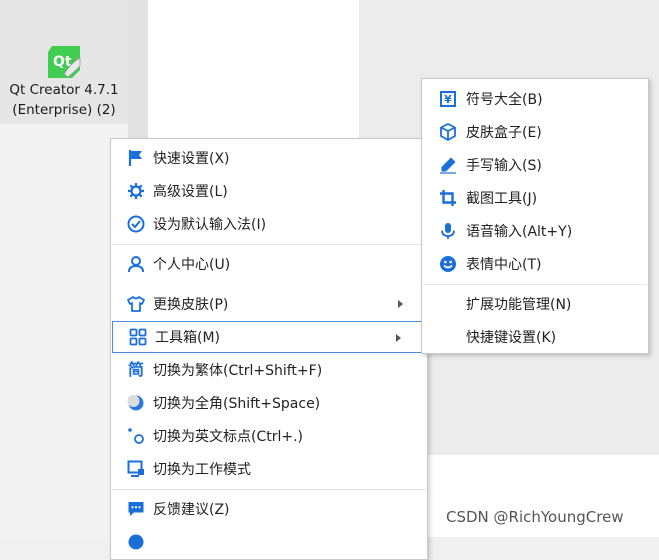 This screenshot has height=560, width=659. I want to click on menu-item-label: 反馈建议(Z), so click(191, 510).